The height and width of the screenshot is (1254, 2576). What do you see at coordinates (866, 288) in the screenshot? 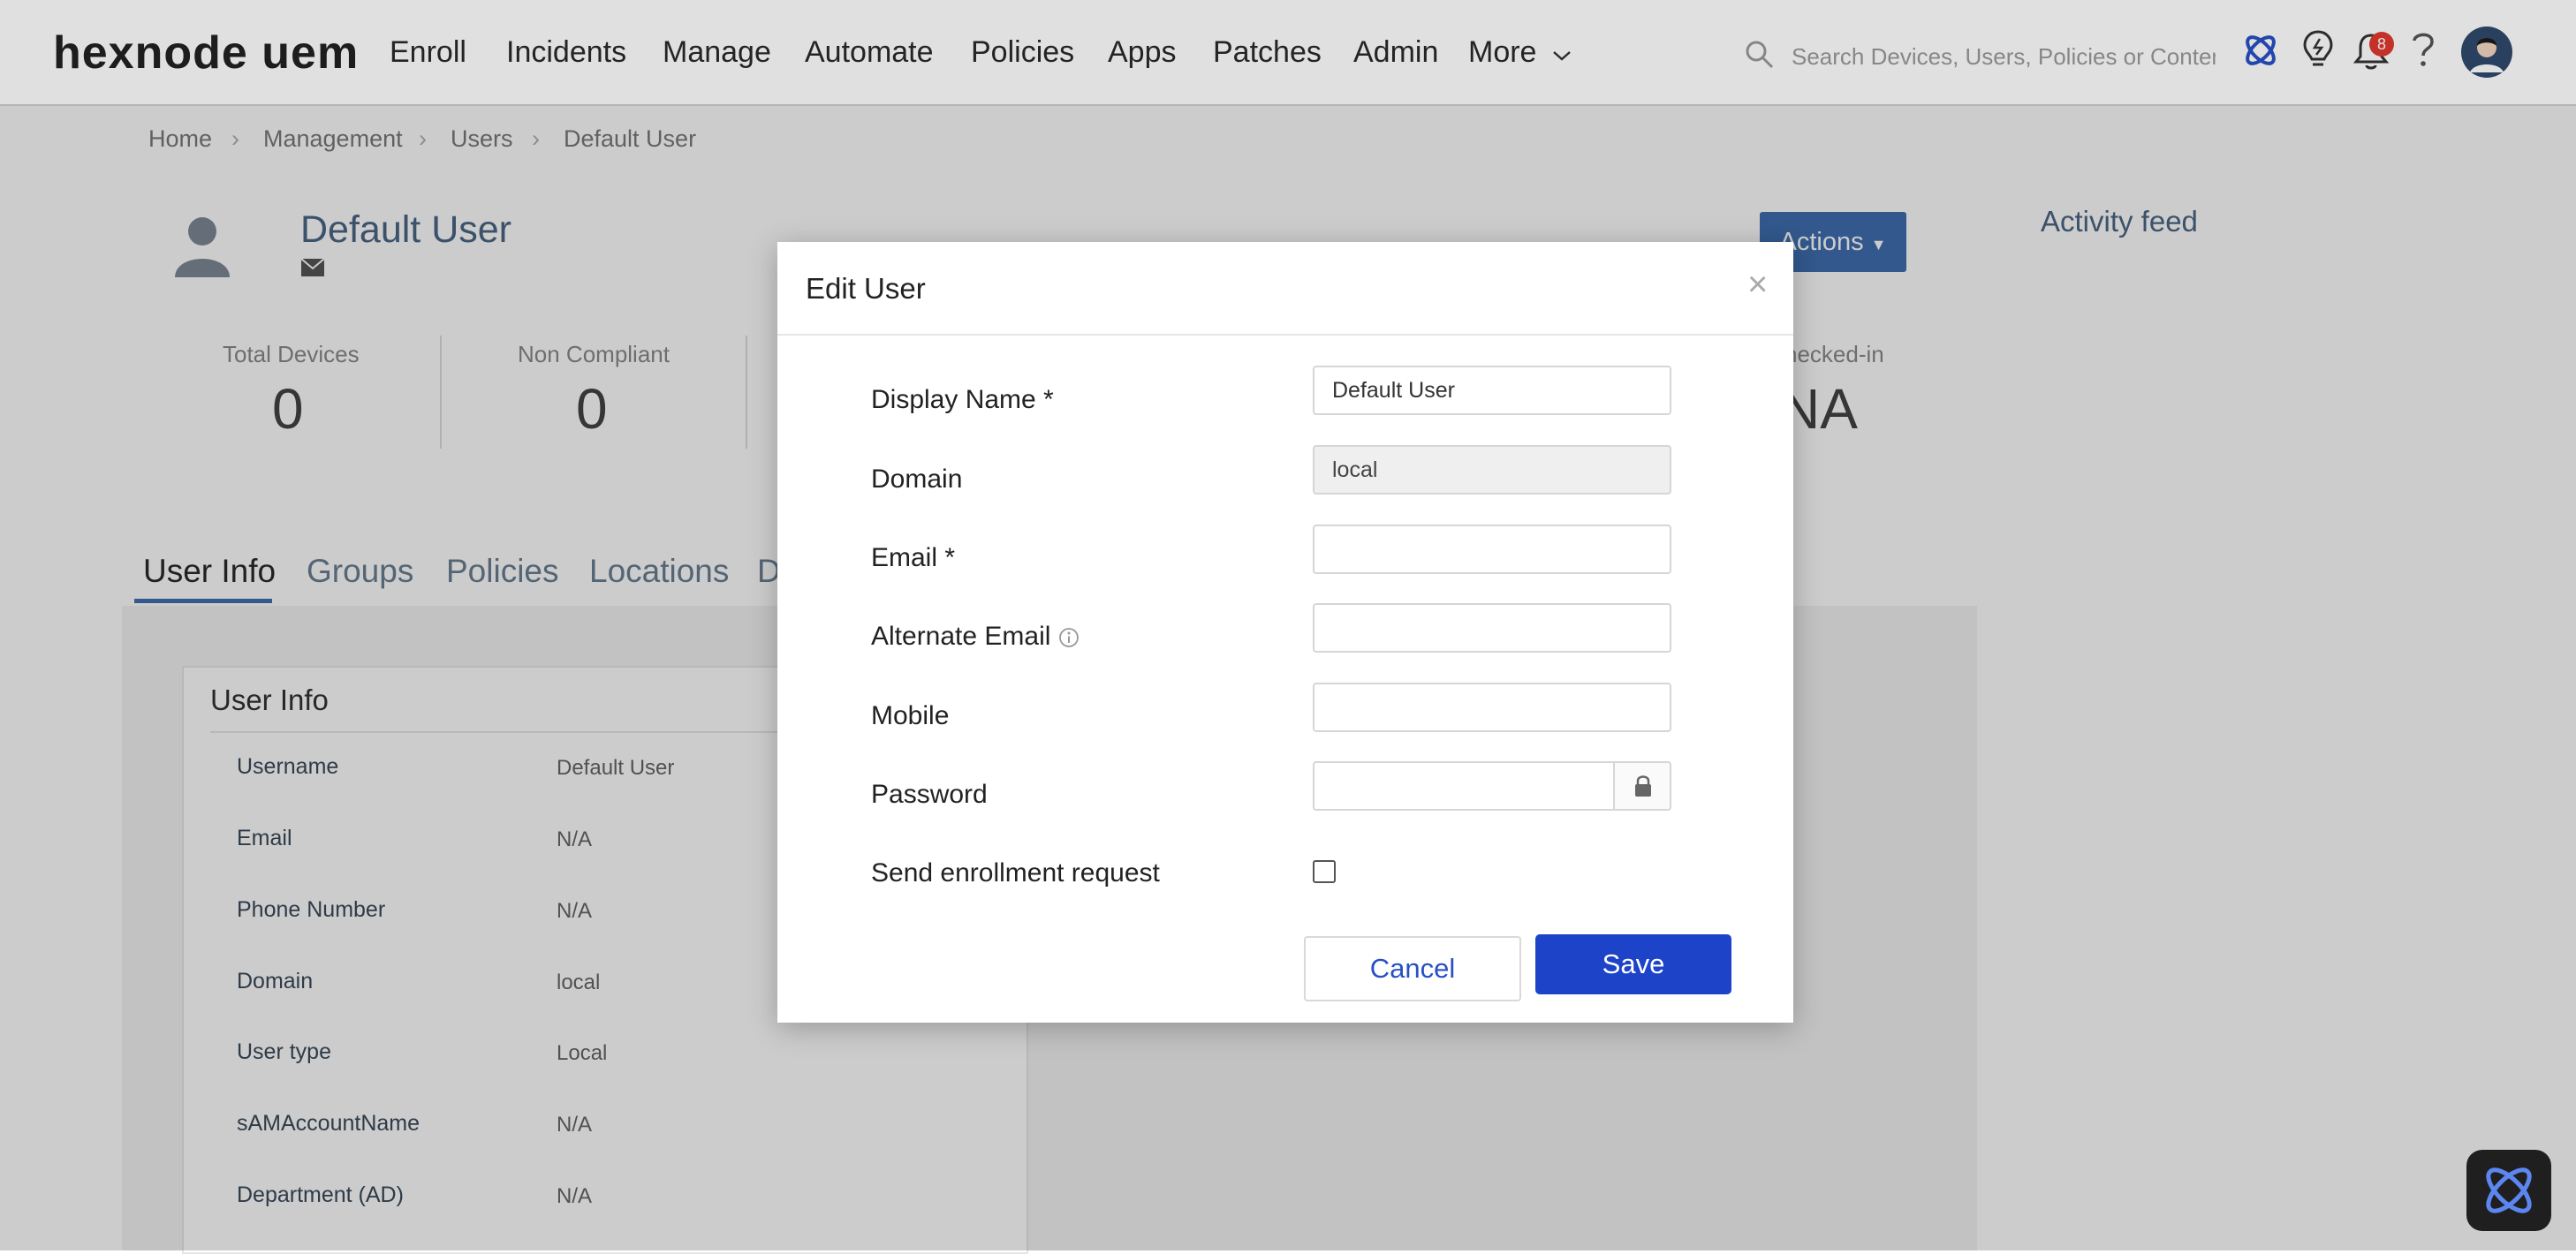
I see `modal-title: Edit User` at bounding box center [866, 288].